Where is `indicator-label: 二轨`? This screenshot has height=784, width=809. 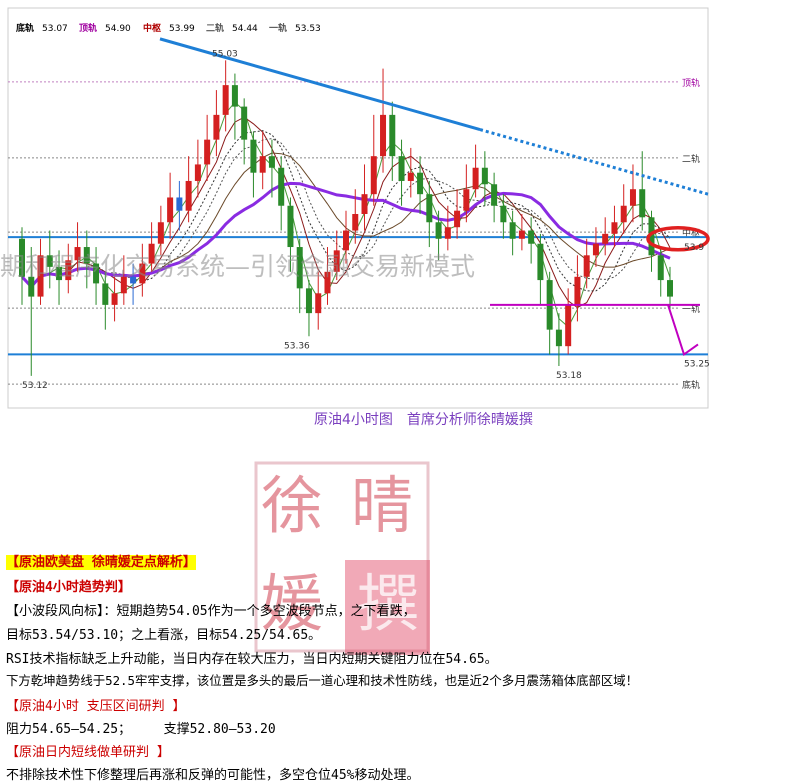 indicator-label: 二轨 is located at coordinates (215, 28).